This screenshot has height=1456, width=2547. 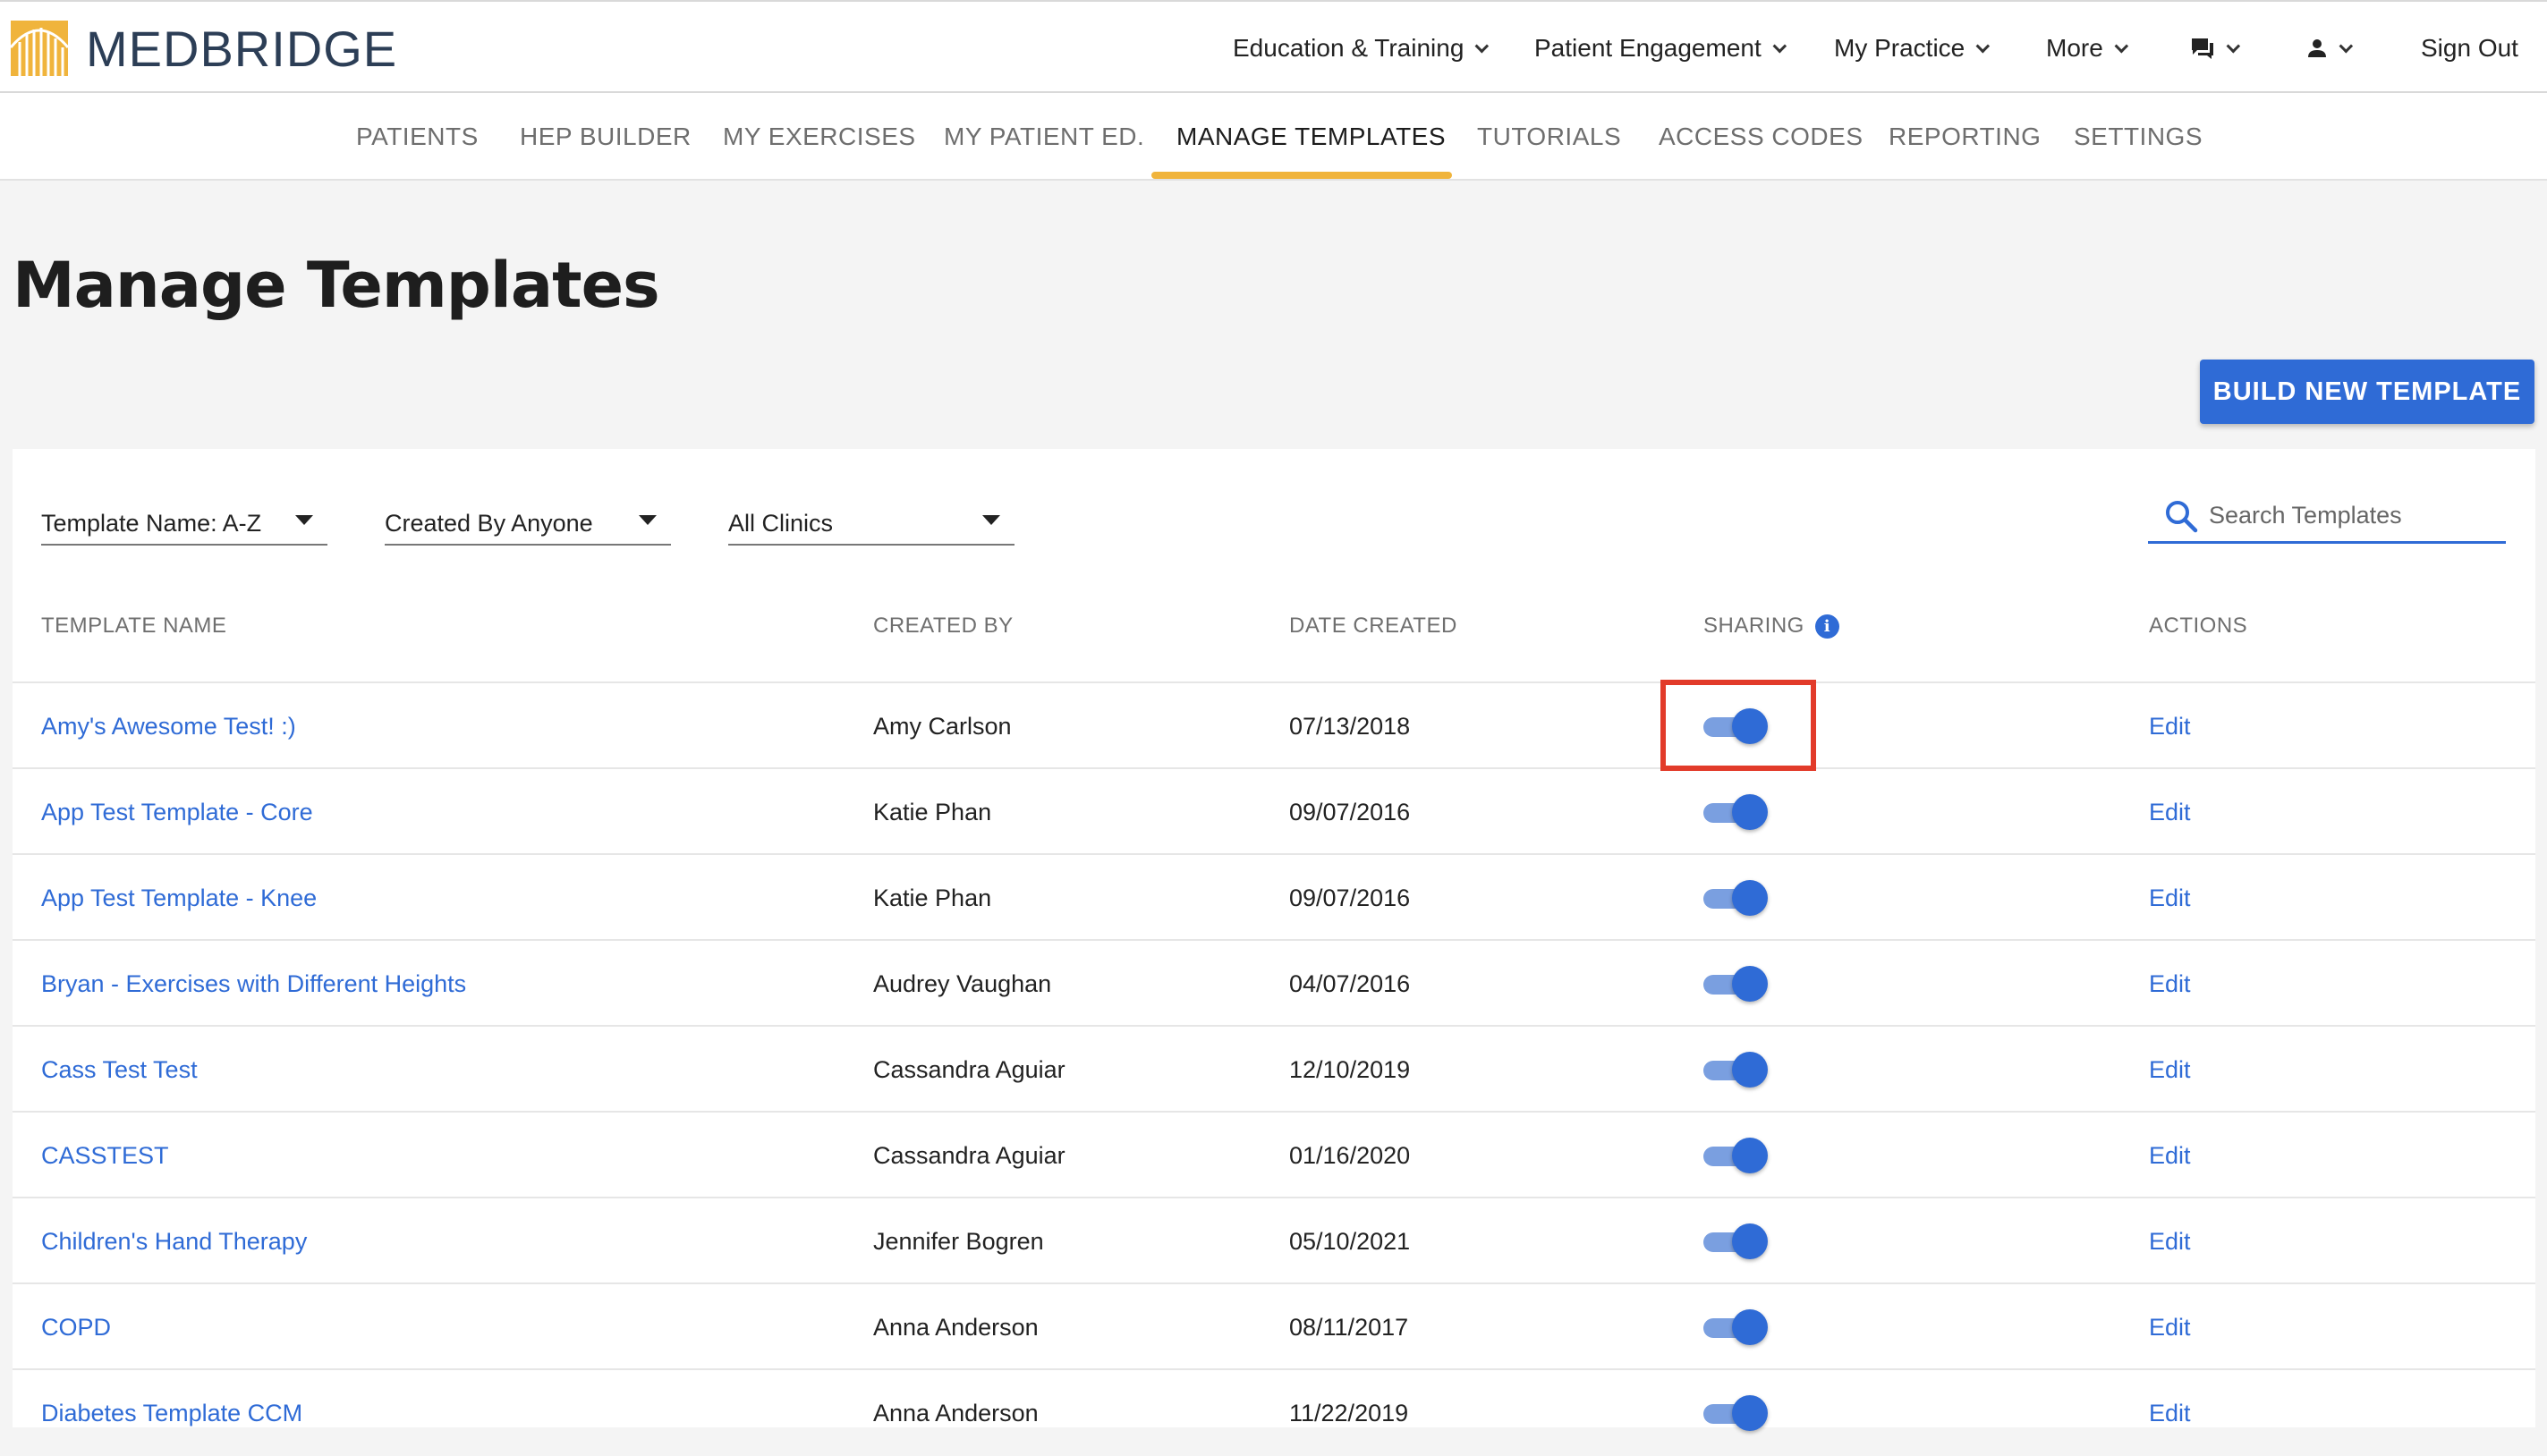 What do you see at coordinates (184, 524) in the screenshot?
I see `sort-select: Template Name: A-Z` at bounding box center [184, 524].